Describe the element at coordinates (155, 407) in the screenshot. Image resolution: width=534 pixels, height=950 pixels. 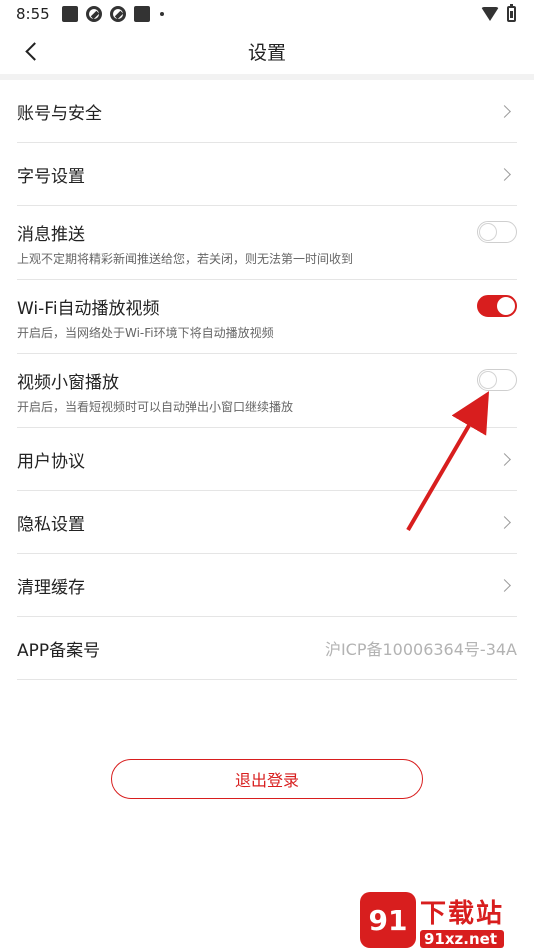
I see `row-description: 开启后，当看短视频时可以自动弹出小窗口继续播放` at that location.